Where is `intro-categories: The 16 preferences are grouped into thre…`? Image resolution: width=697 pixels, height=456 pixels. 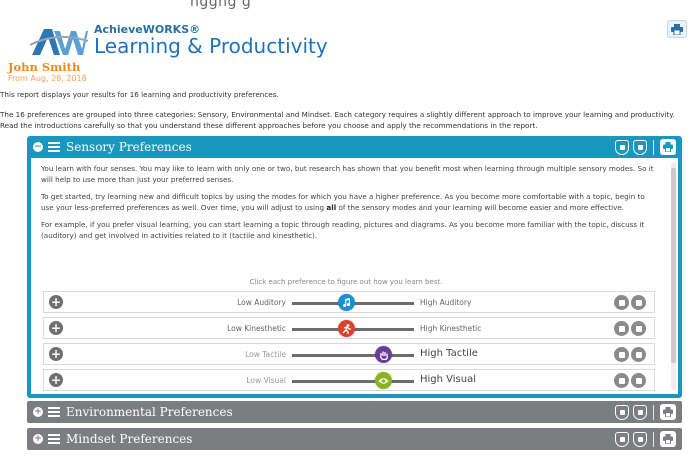
intro-categories: The 16 preferences are grouped into thre… is located at coordinates (337, 120).